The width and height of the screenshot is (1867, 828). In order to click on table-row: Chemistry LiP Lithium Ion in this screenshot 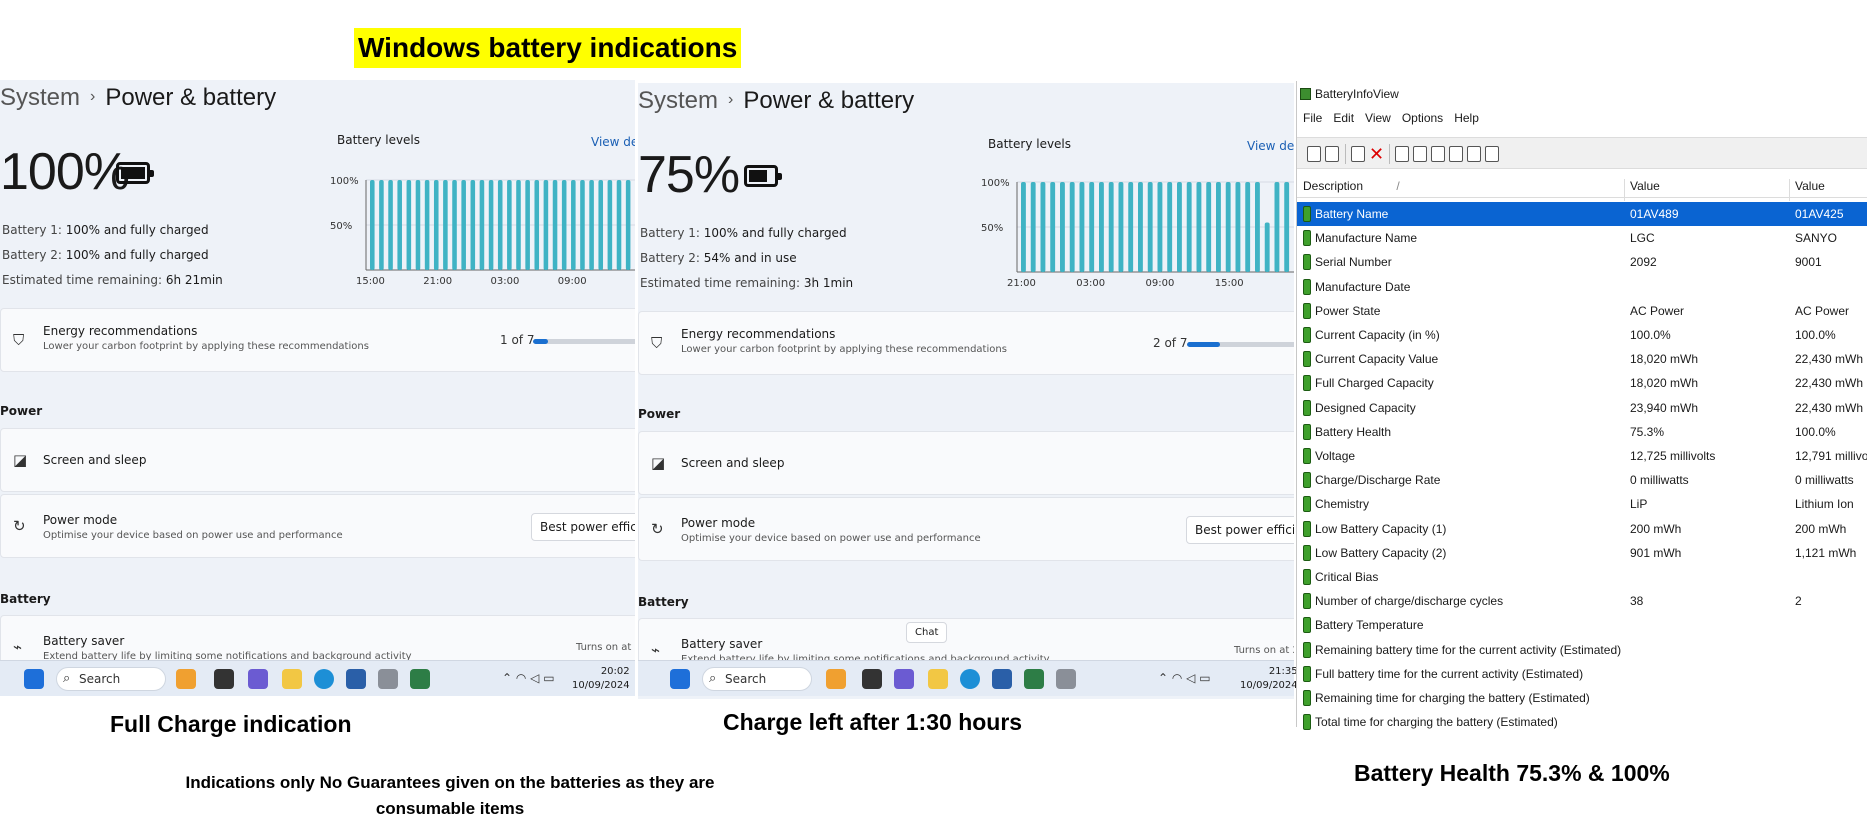, I will do `click(1582, 504)`.